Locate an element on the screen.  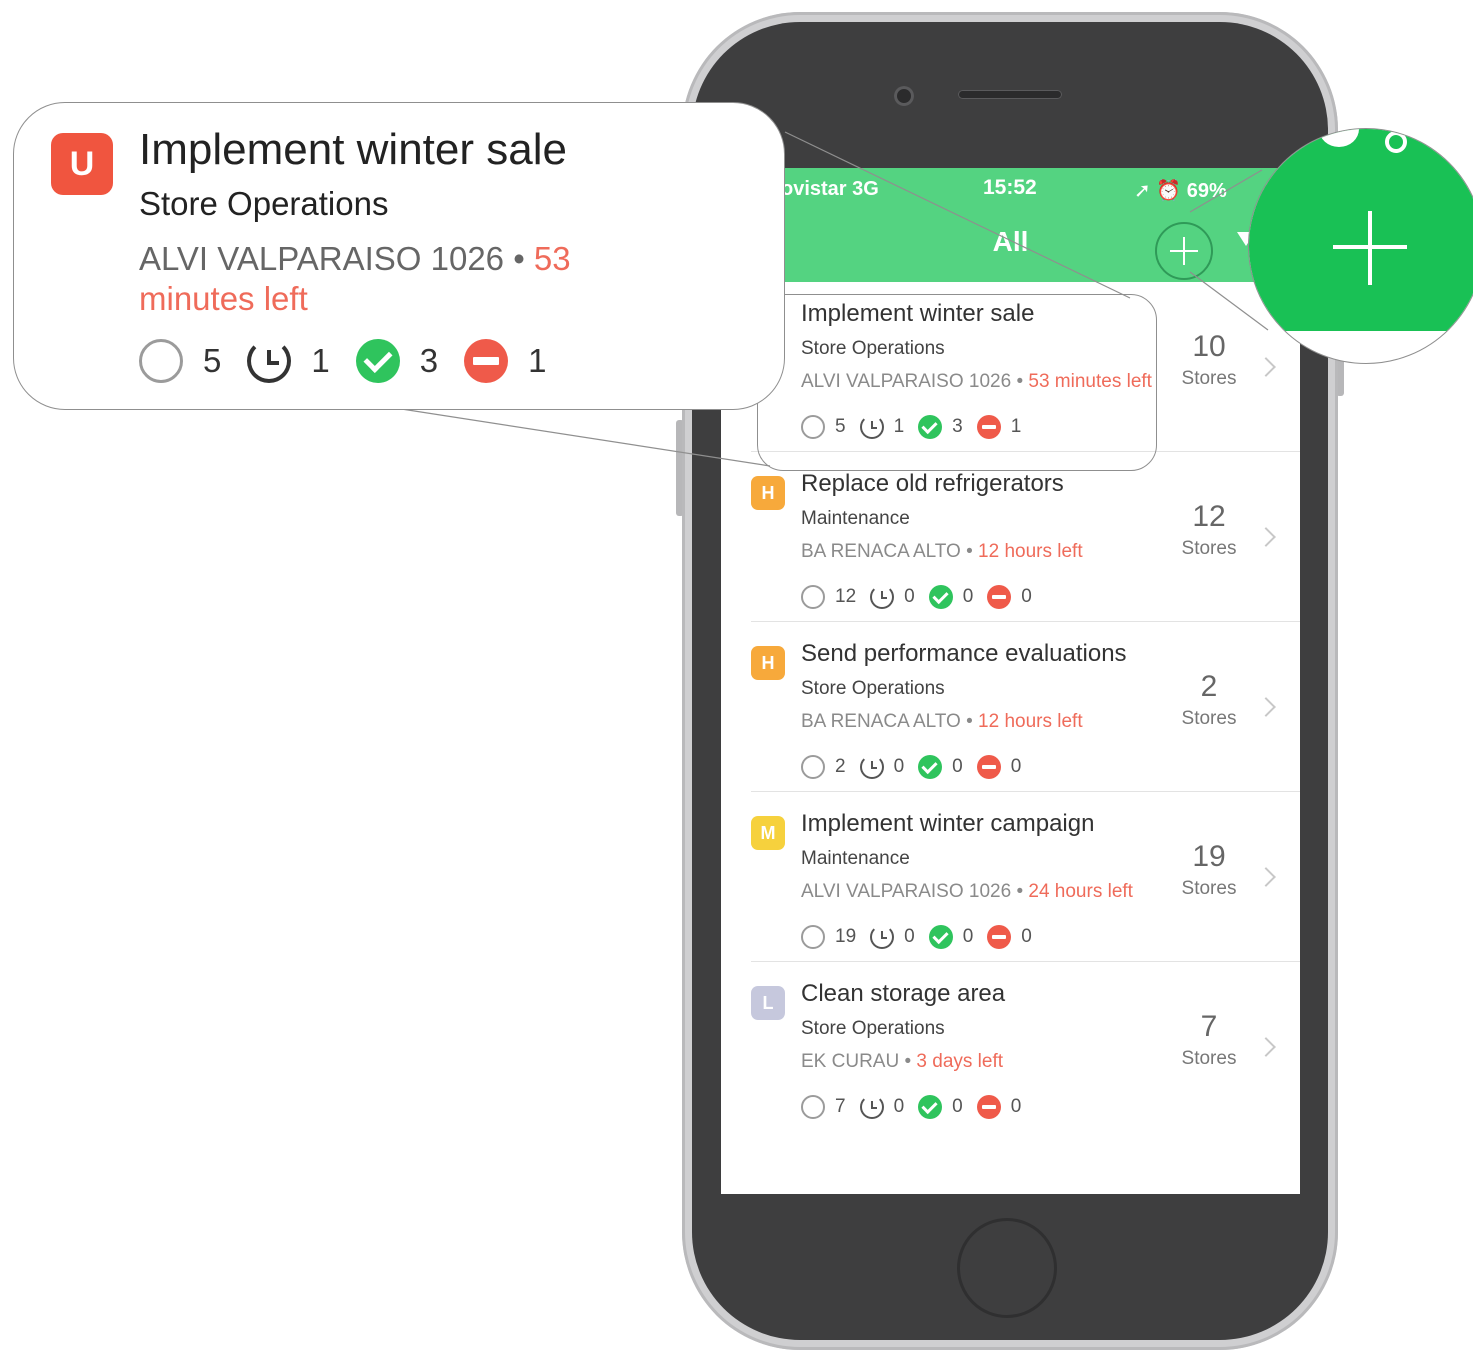
callout-category: Store Operations is located at coordinates (264, 203).